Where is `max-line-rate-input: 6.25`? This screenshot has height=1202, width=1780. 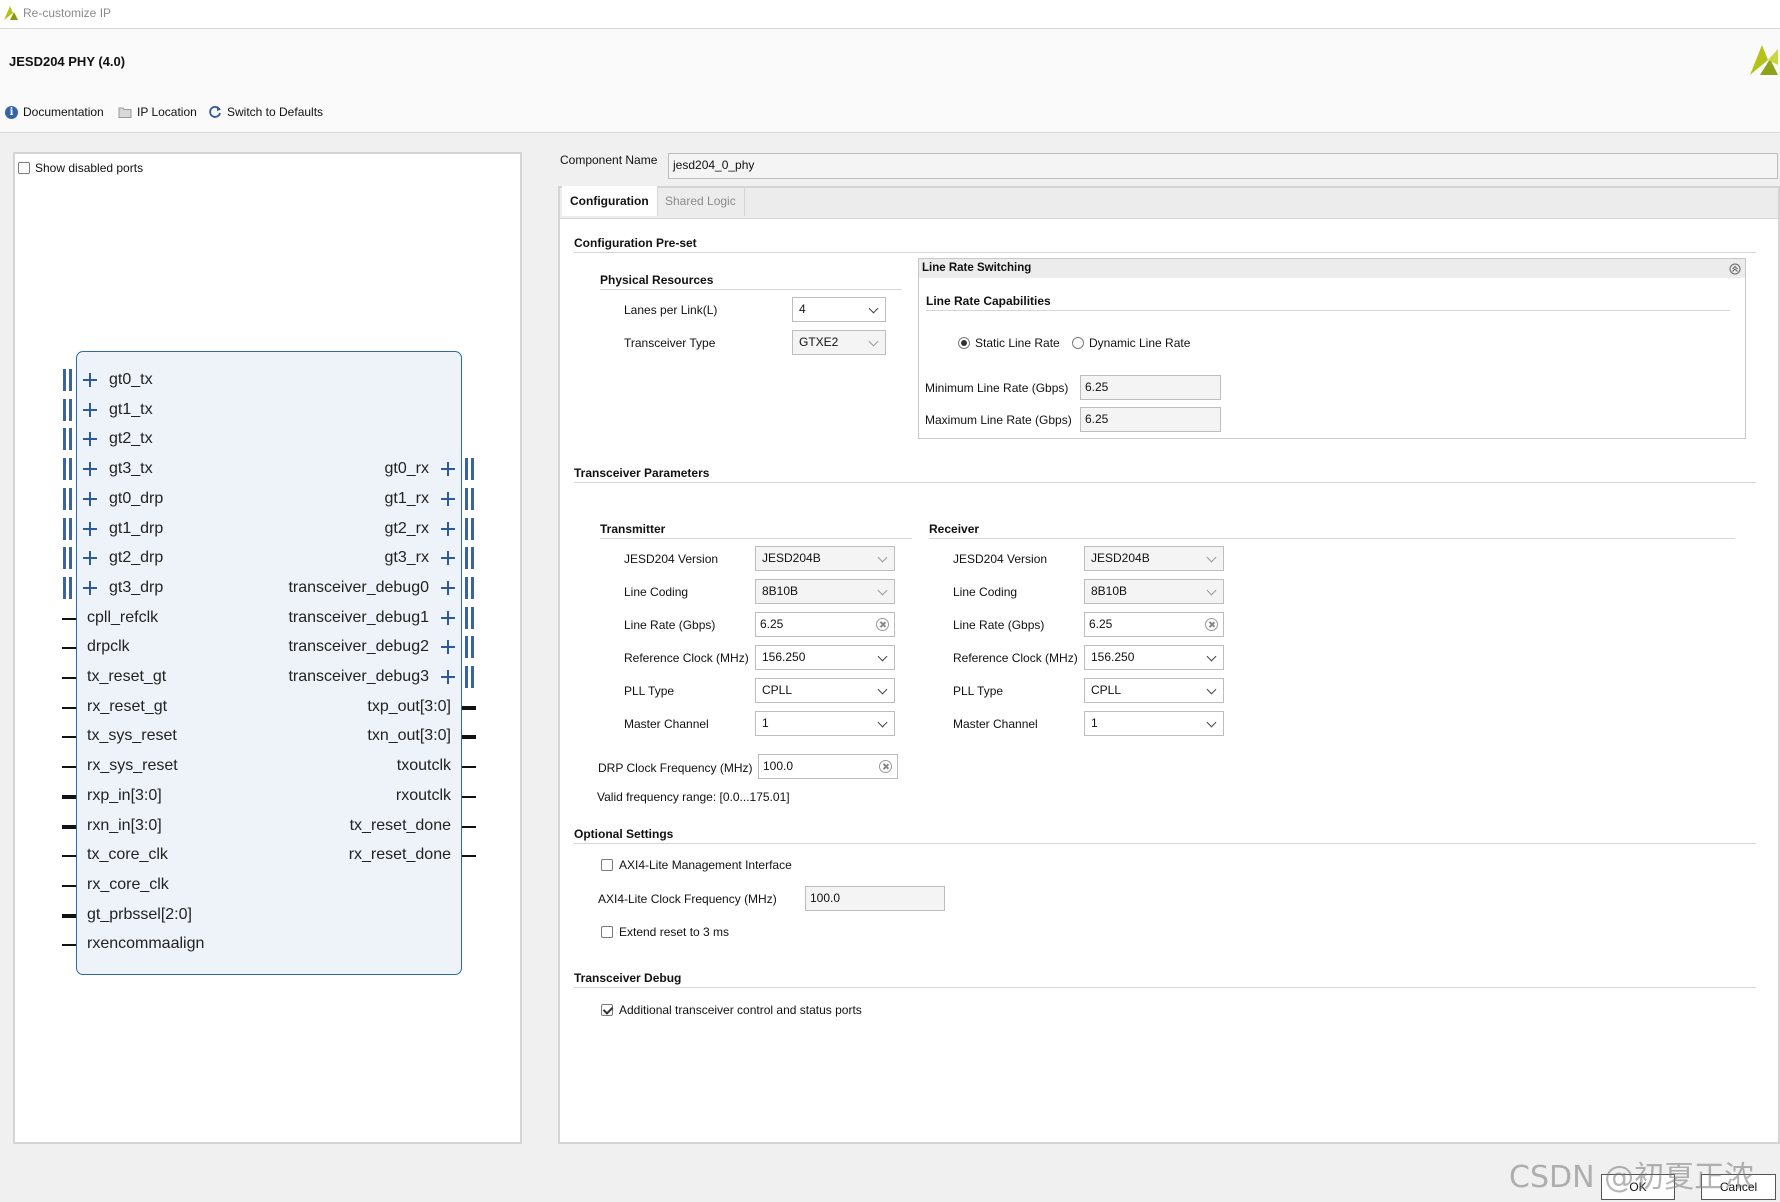 max-line-rate-input: 6.25 is located at coordinates (1150, 419).